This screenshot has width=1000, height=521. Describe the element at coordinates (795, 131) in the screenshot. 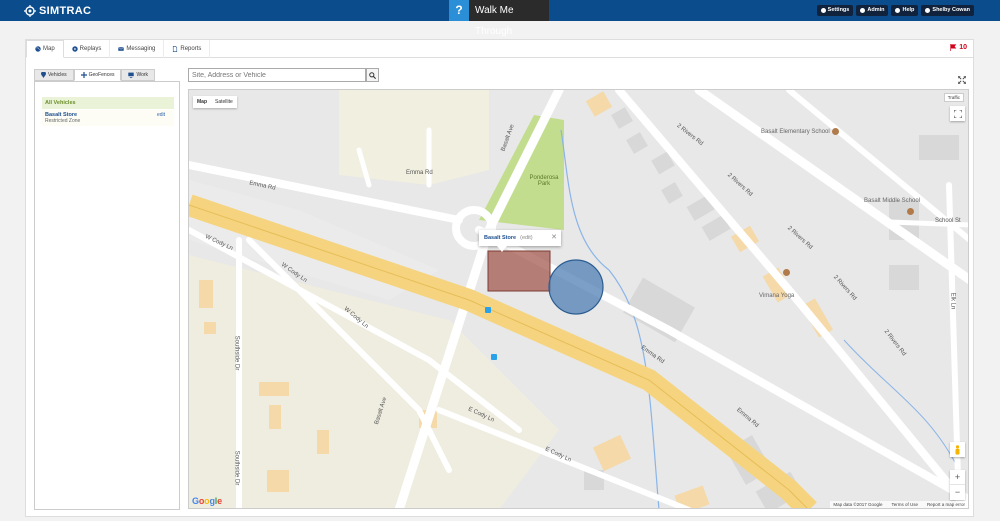

I see `poi-label: Basalt Elementary School` at that location.